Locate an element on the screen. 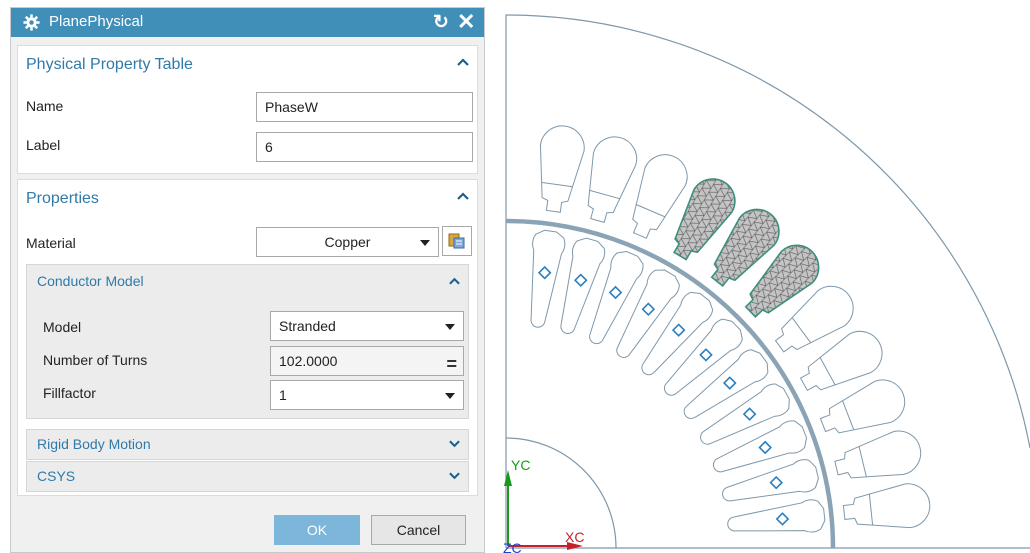 The height and width of the screenshot is (553, 1030). material-select: Copper is located at coordinates (347, 242).